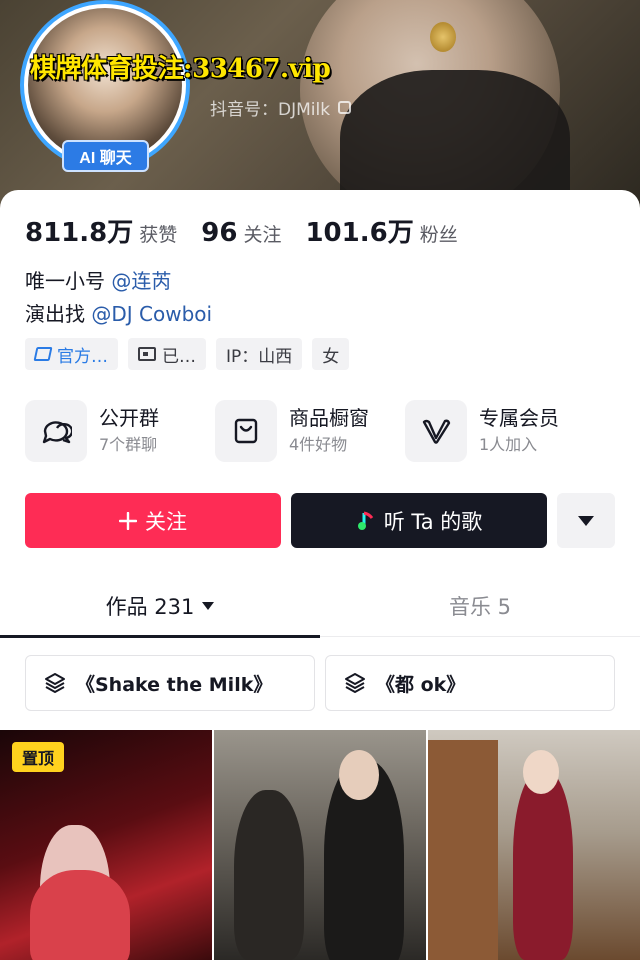  I want to click on stat-followers-label: 粉丝, so click(438, 235).